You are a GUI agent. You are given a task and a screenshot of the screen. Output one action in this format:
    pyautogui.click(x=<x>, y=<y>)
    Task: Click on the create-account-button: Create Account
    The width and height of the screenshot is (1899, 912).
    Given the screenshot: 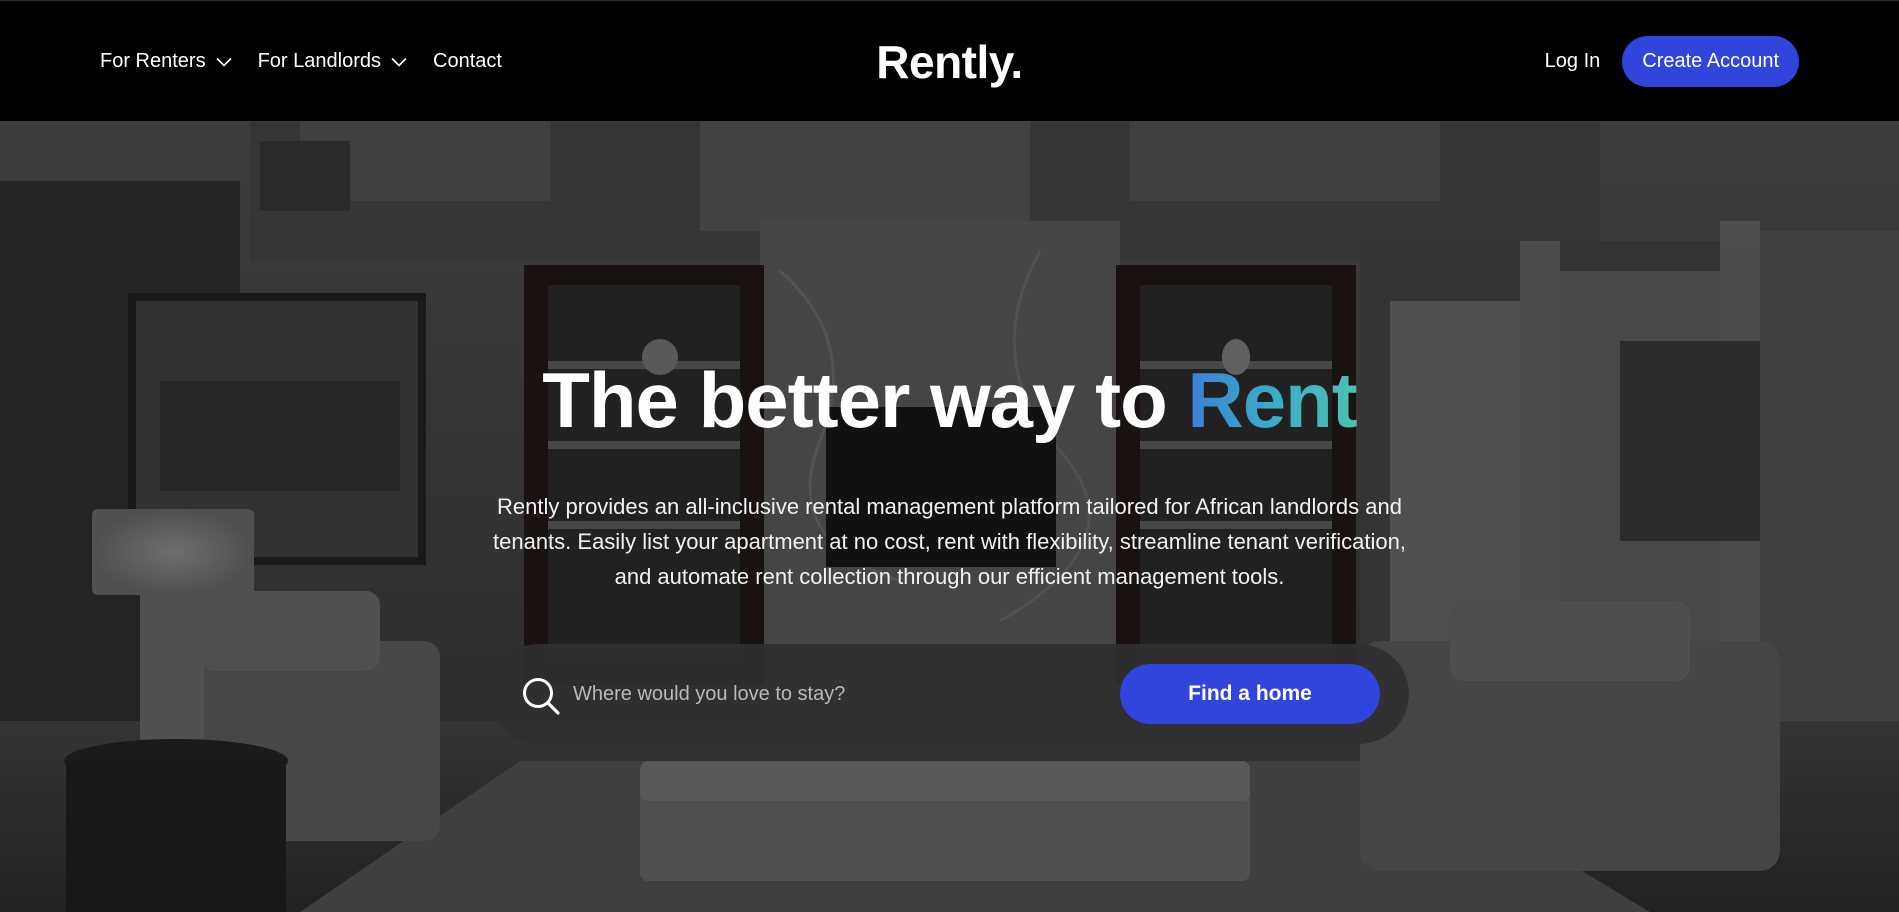 What is the action you would take?
    pyautogui.click(x=1710, y=61)
    